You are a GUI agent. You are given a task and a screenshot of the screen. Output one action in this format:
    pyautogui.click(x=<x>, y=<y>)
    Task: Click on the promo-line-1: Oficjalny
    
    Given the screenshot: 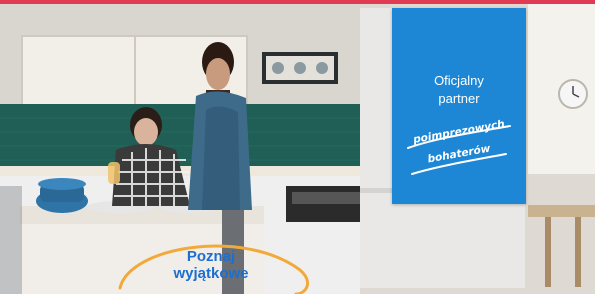 What is the action you would take?
    pyautogui.click(x=459, y=80)
    